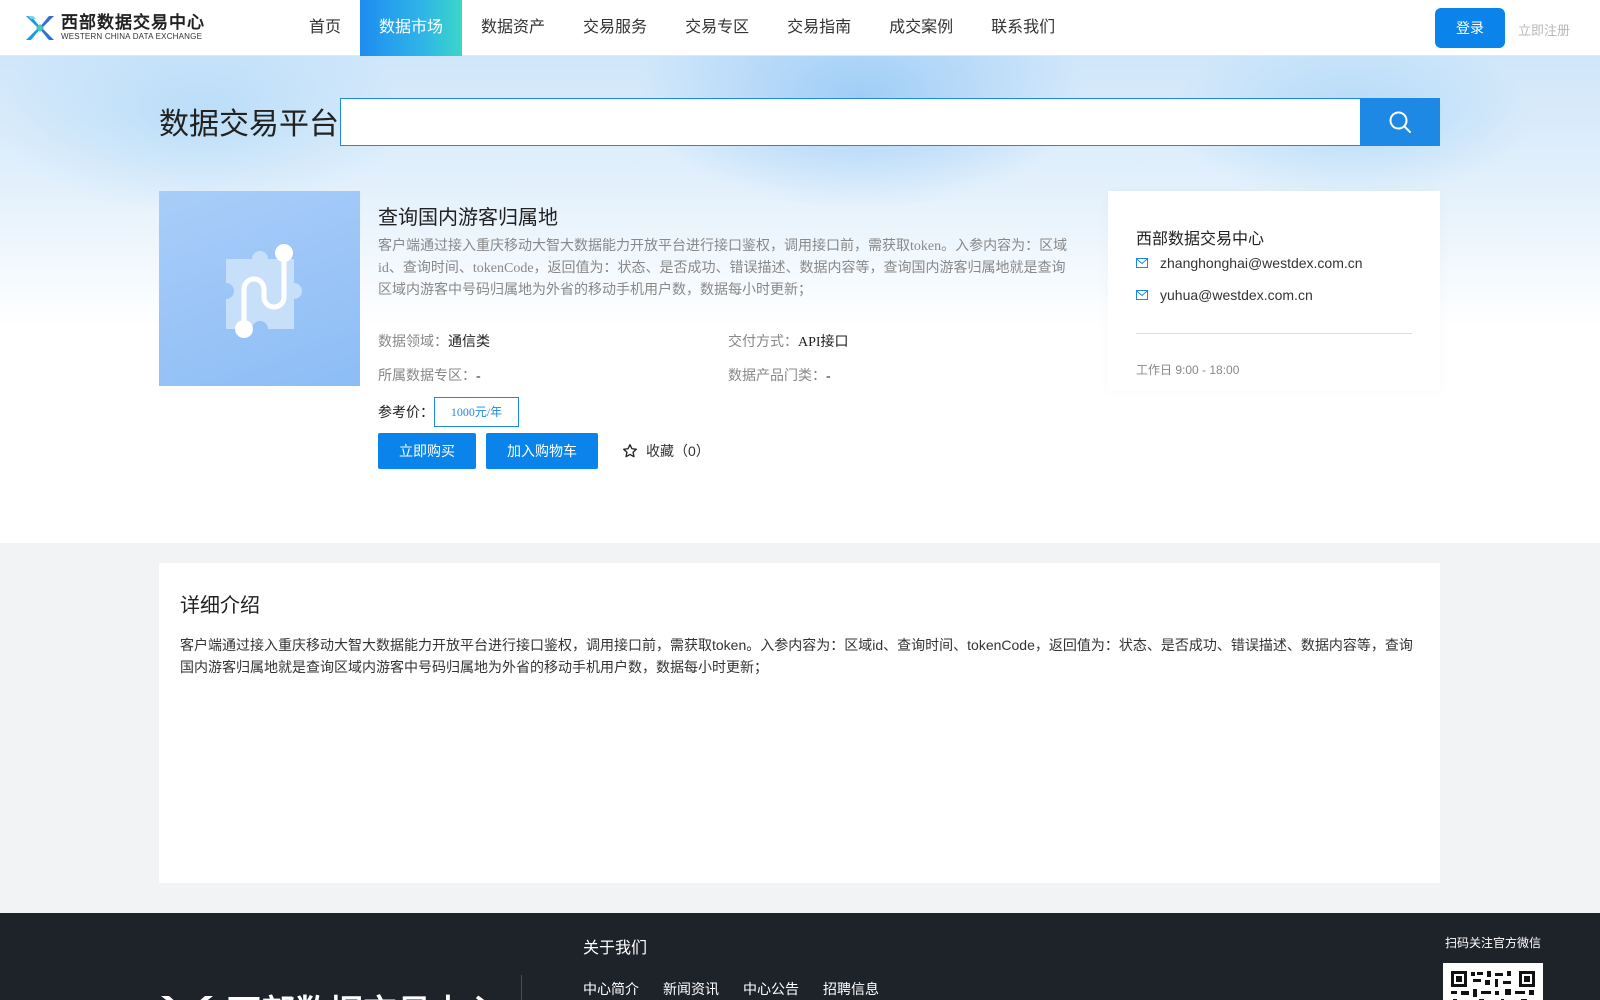 This screenshot has height=1000, width=1600. I want to click on attr-category: 数据产品门类：-, so click(779, 375).